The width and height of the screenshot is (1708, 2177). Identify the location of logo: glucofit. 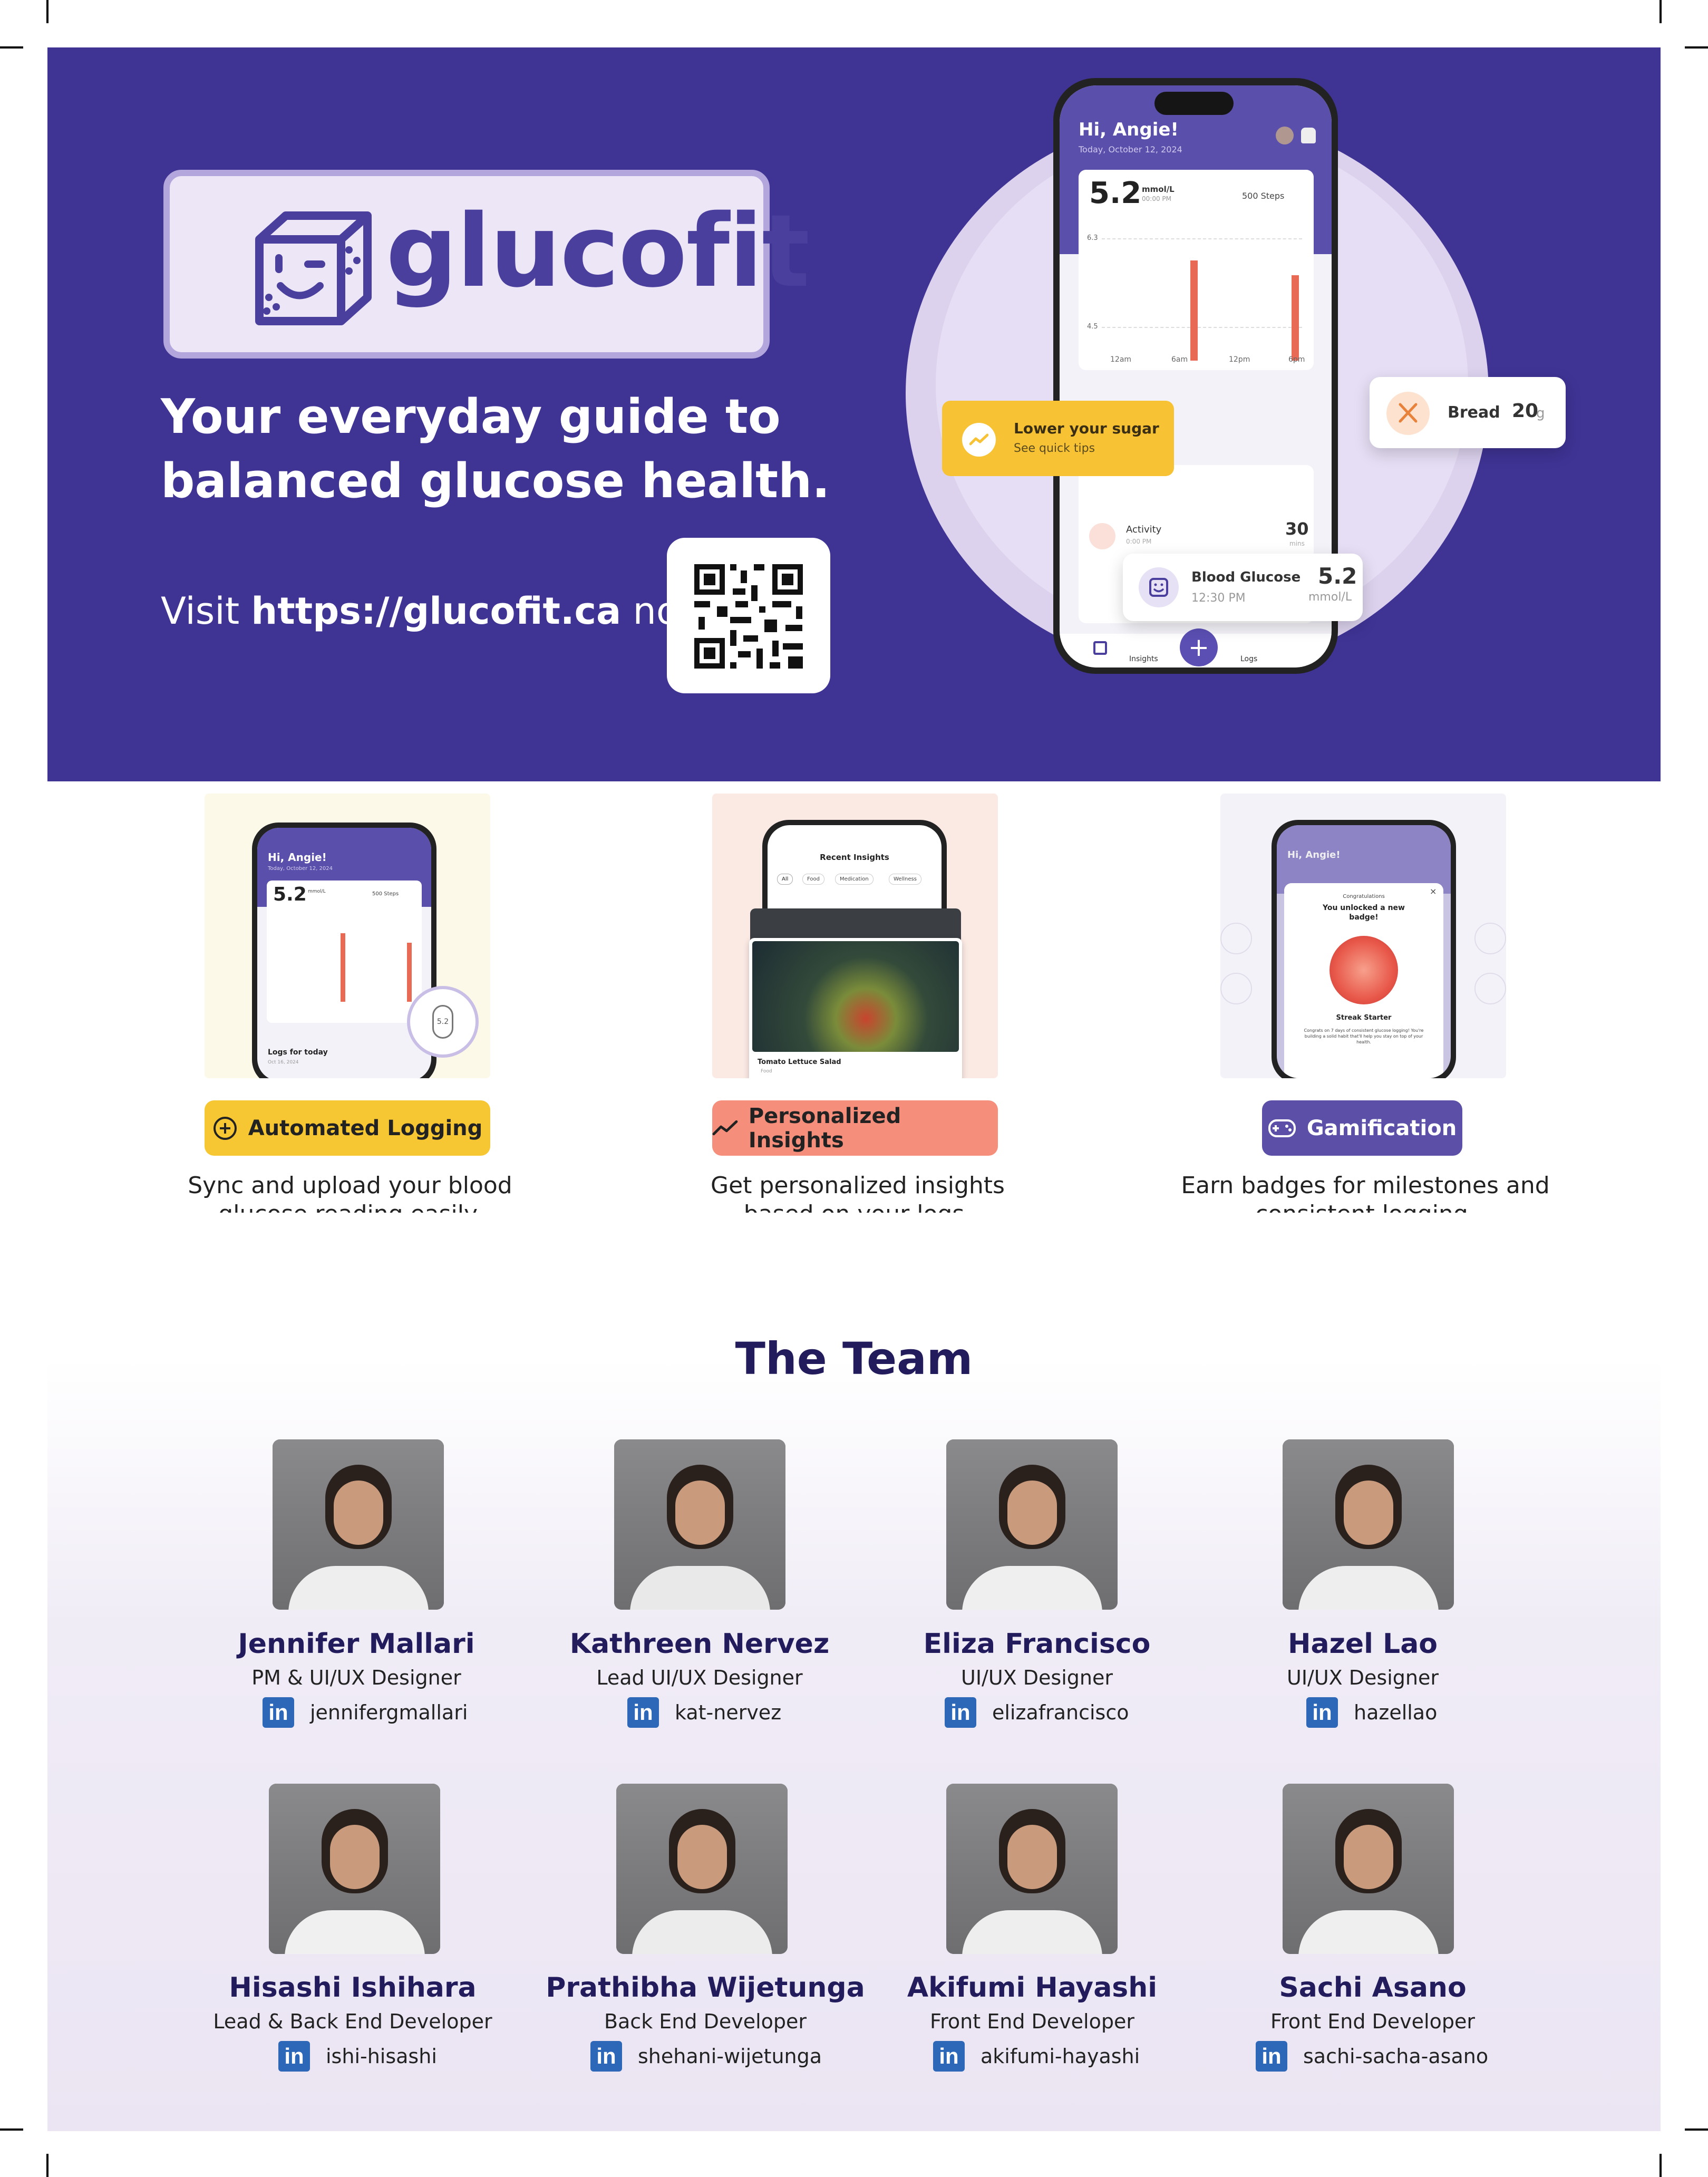
(486, 264).